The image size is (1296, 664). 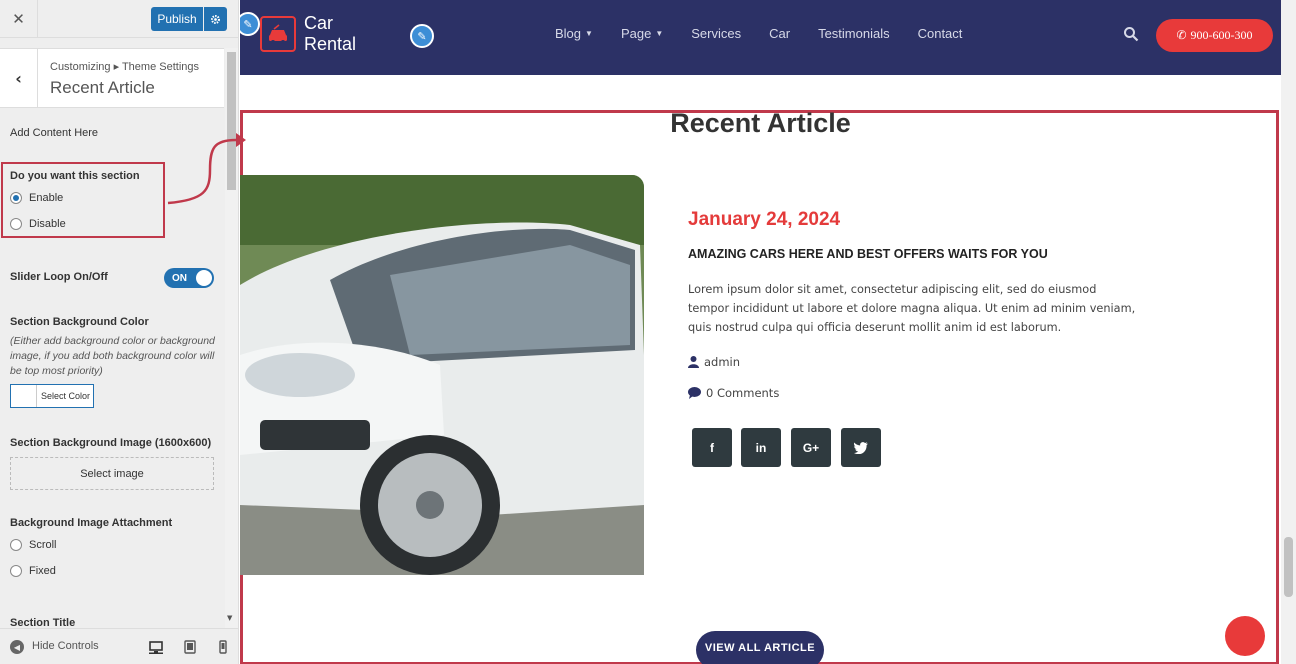 What do you see at coordinates (179, 278) in the screenshot?
I see `toggle-state: ON` at bounding box center [179, 278].